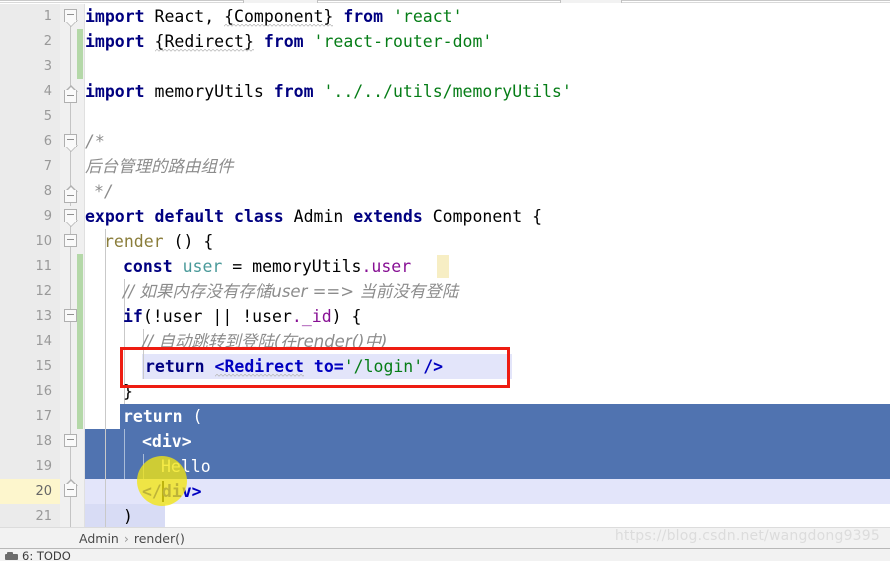  What do you see at coordinates (148, 266) in the screenshot?
I see `token-const: const` at bounding box center [148, 266].